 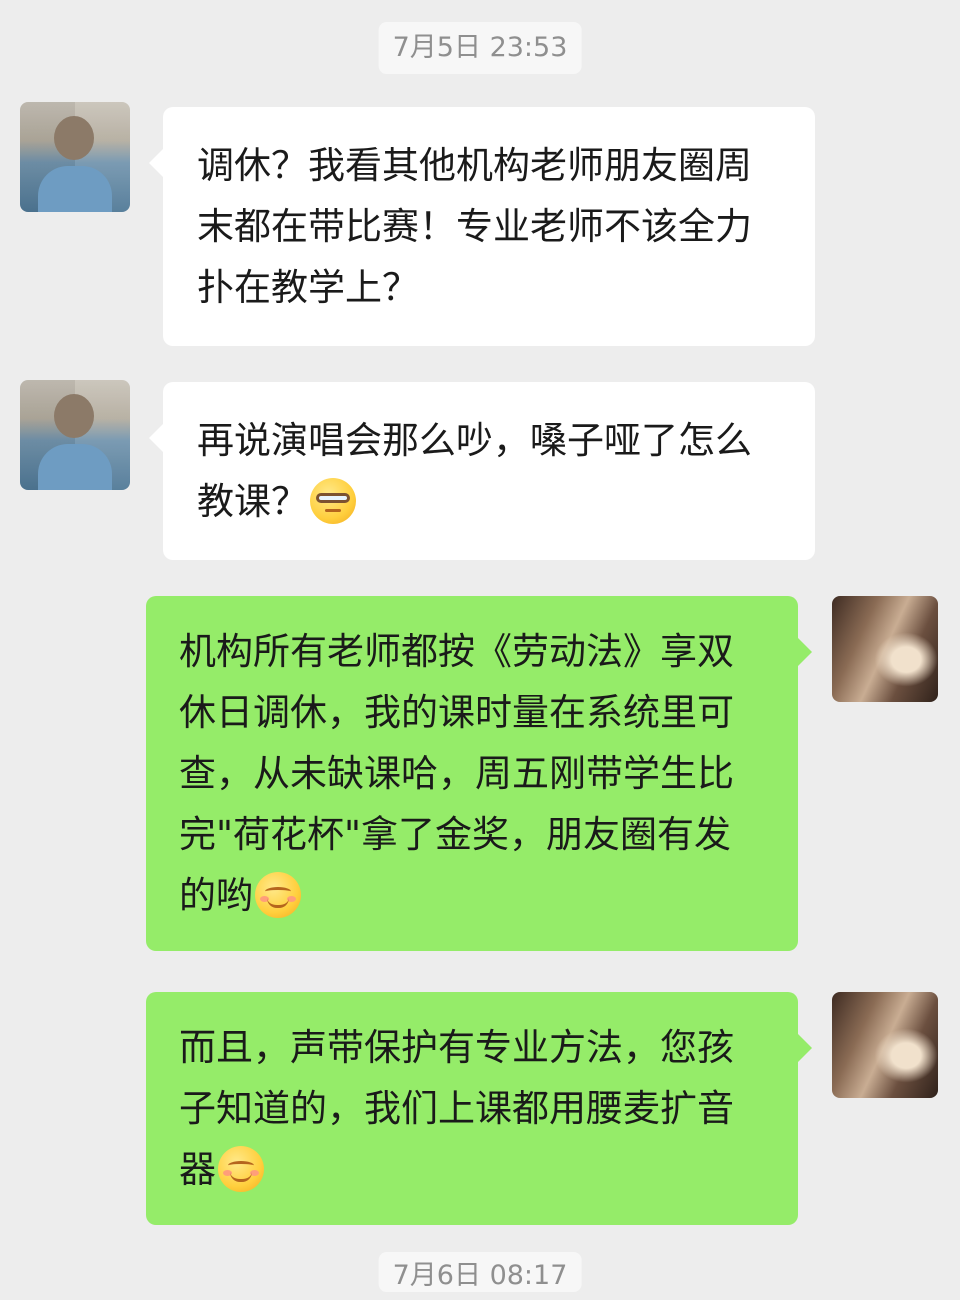 I want to click on glasses-emoji-icon, so click(x=333, y=501).